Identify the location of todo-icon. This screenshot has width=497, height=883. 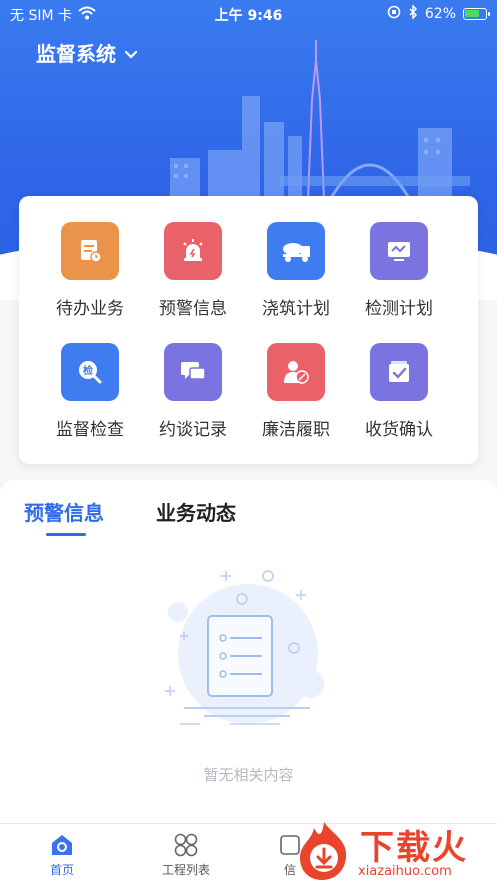
(90, 251).